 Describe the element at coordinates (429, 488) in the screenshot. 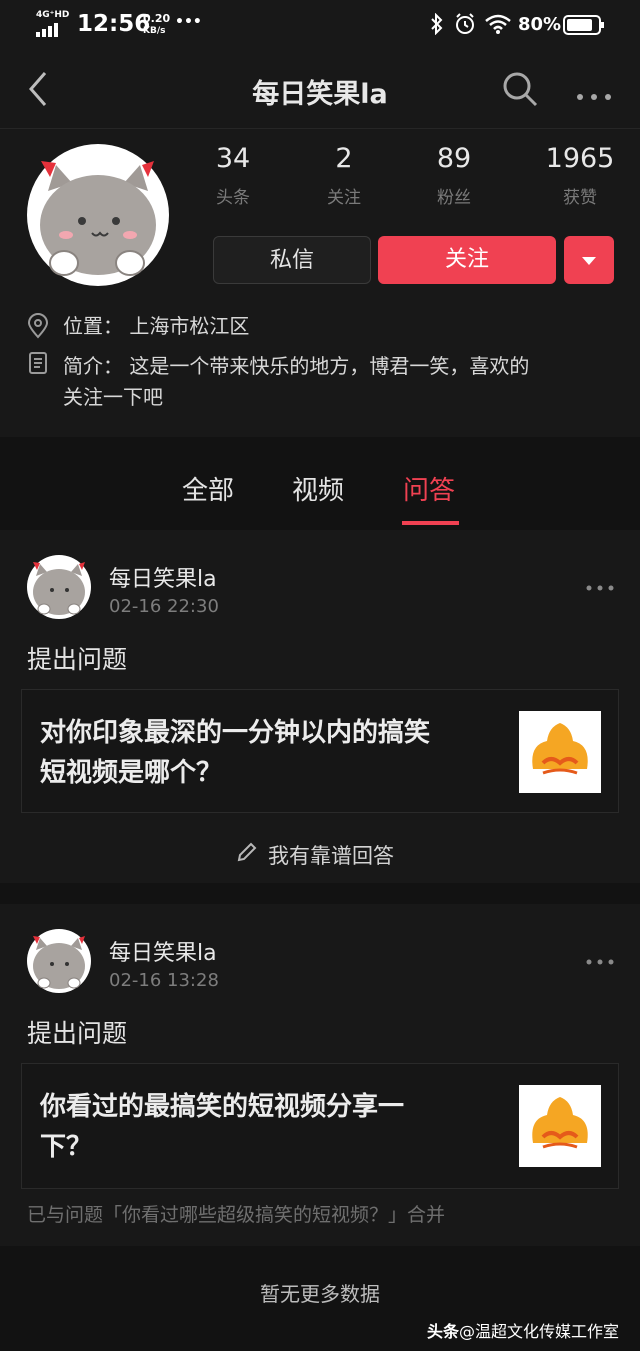

I see `tab-qa: 问答` at that location.